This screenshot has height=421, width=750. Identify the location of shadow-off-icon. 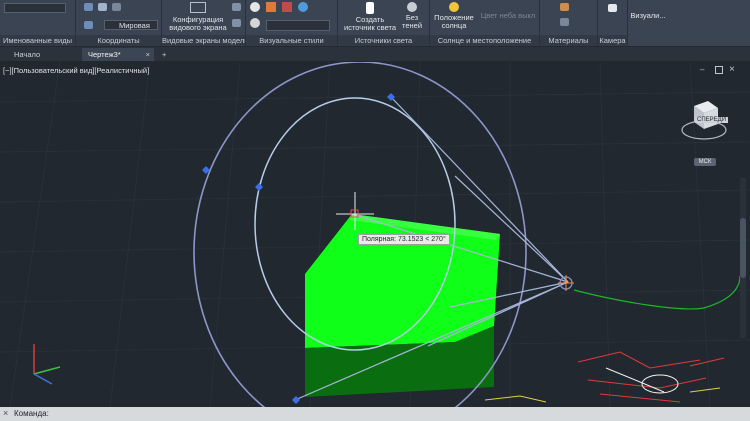
(412, 7).